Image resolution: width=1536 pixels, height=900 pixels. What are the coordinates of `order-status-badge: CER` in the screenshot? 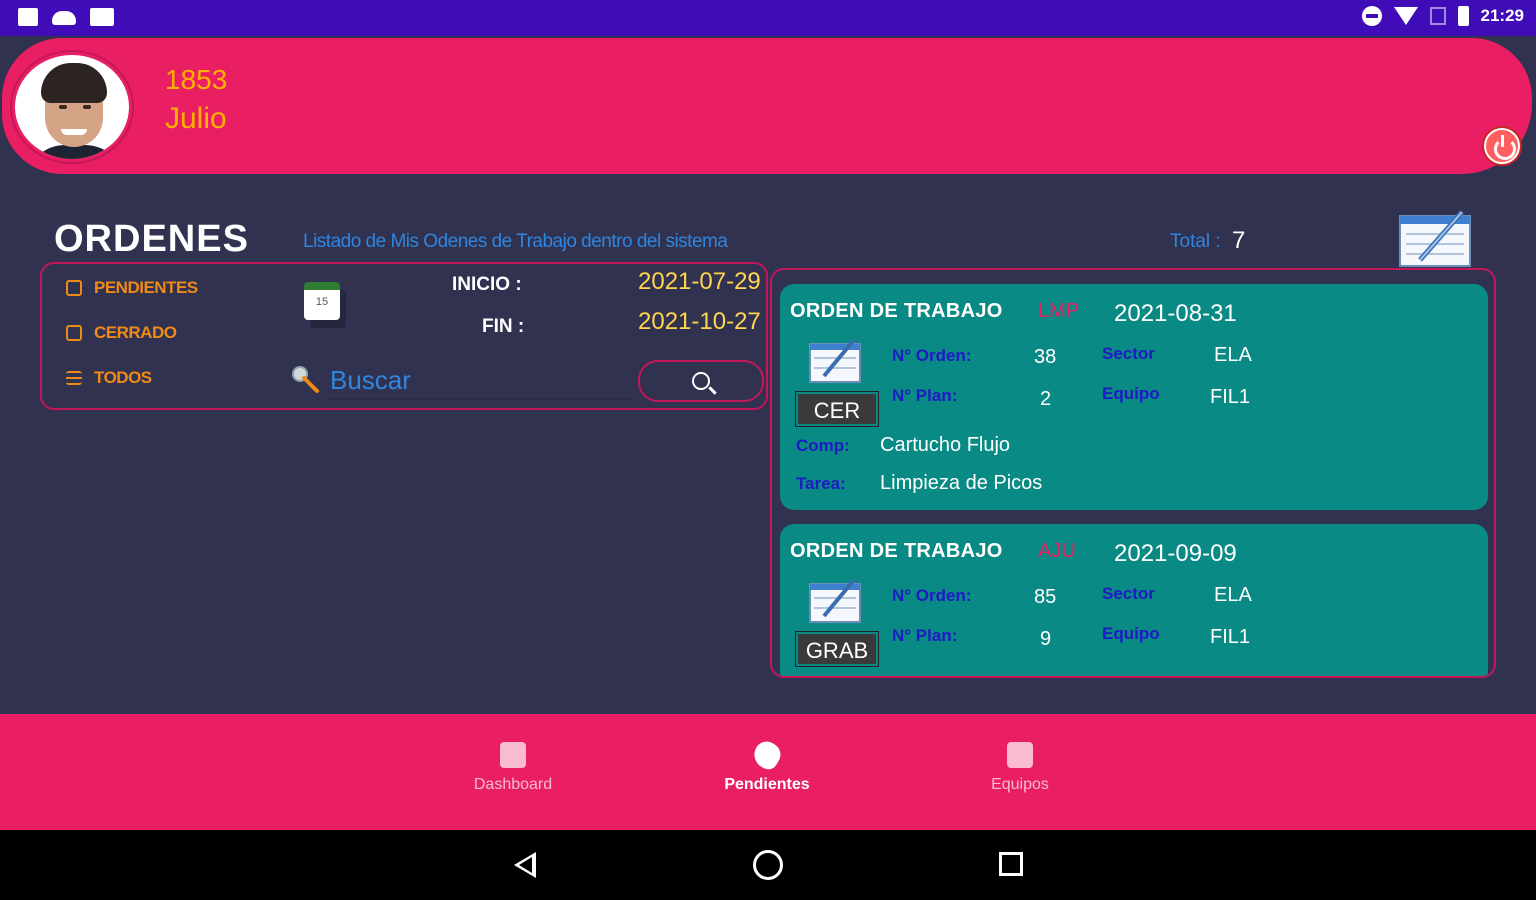 It's located at (837, 409).